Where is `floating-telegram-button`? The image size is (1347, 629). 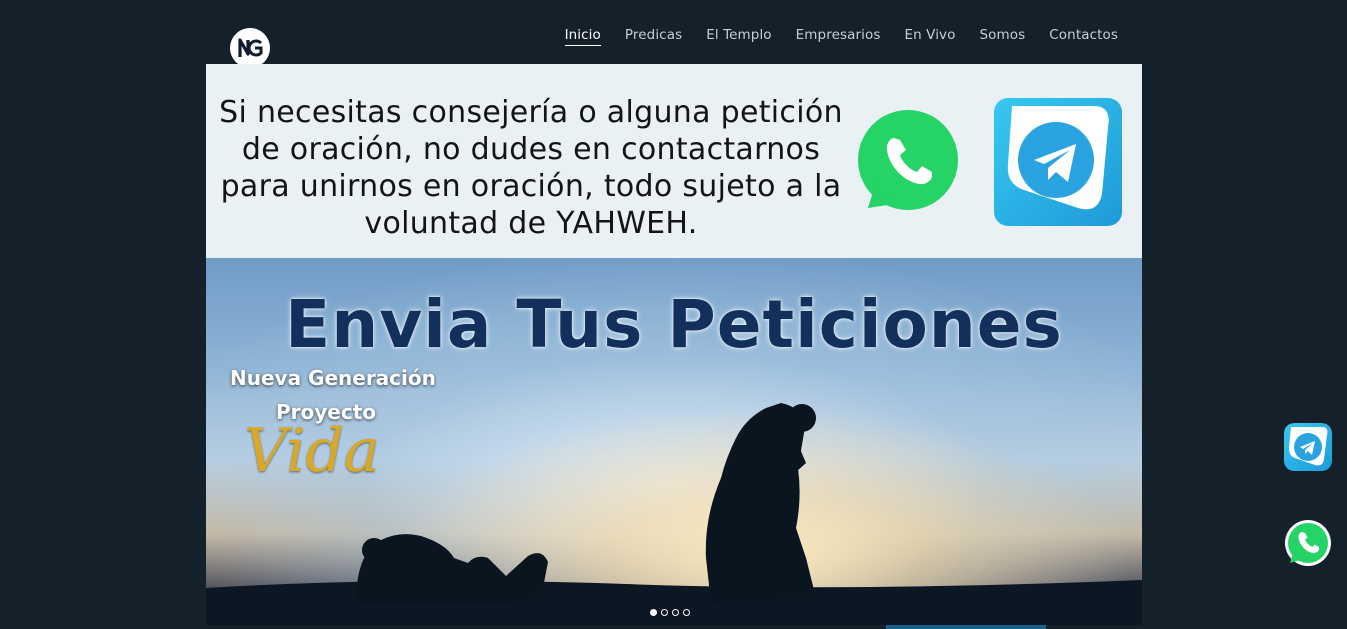 floating-telegram-button is located at coordinates (1308, 447).